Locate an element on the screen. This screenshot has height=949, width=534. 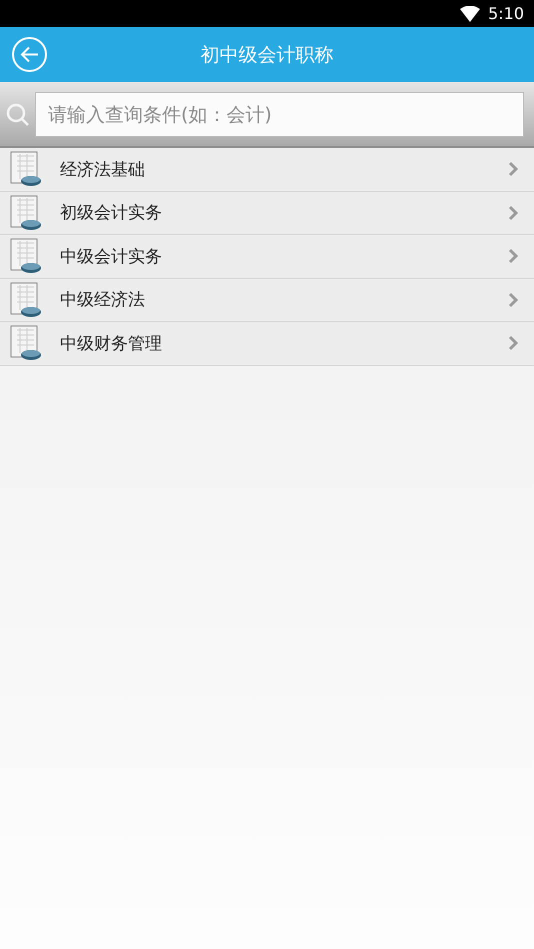
list-item: 中级财务管理 is located at coordinates (267, 344).